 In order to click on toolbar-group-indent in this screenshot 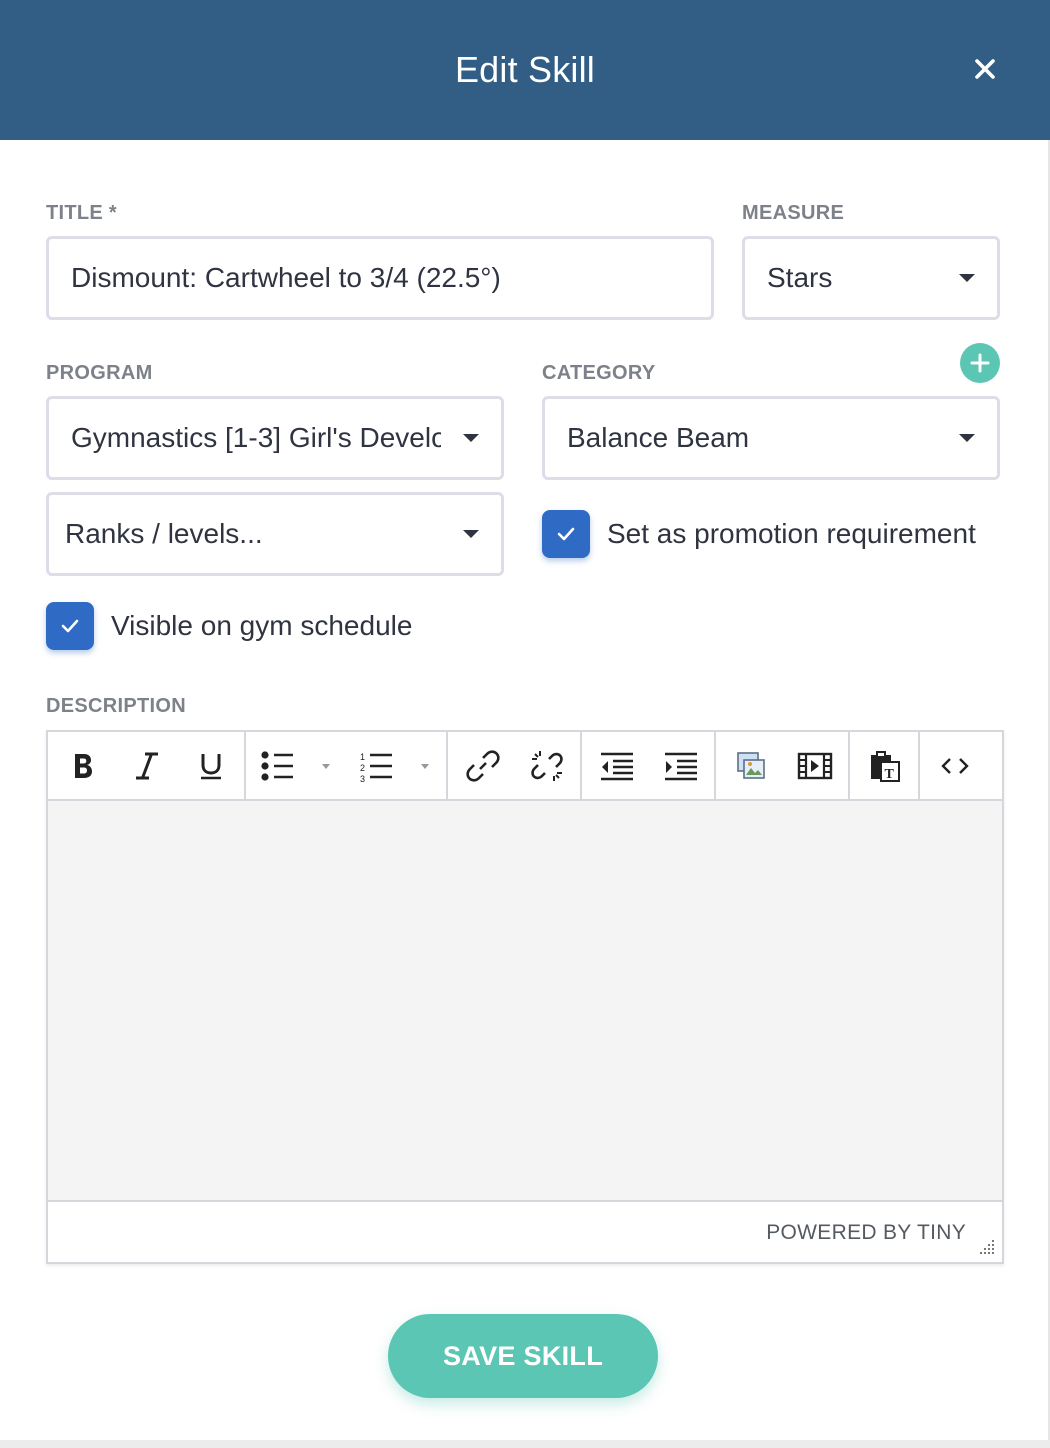, I will do `click(649, 766)`.